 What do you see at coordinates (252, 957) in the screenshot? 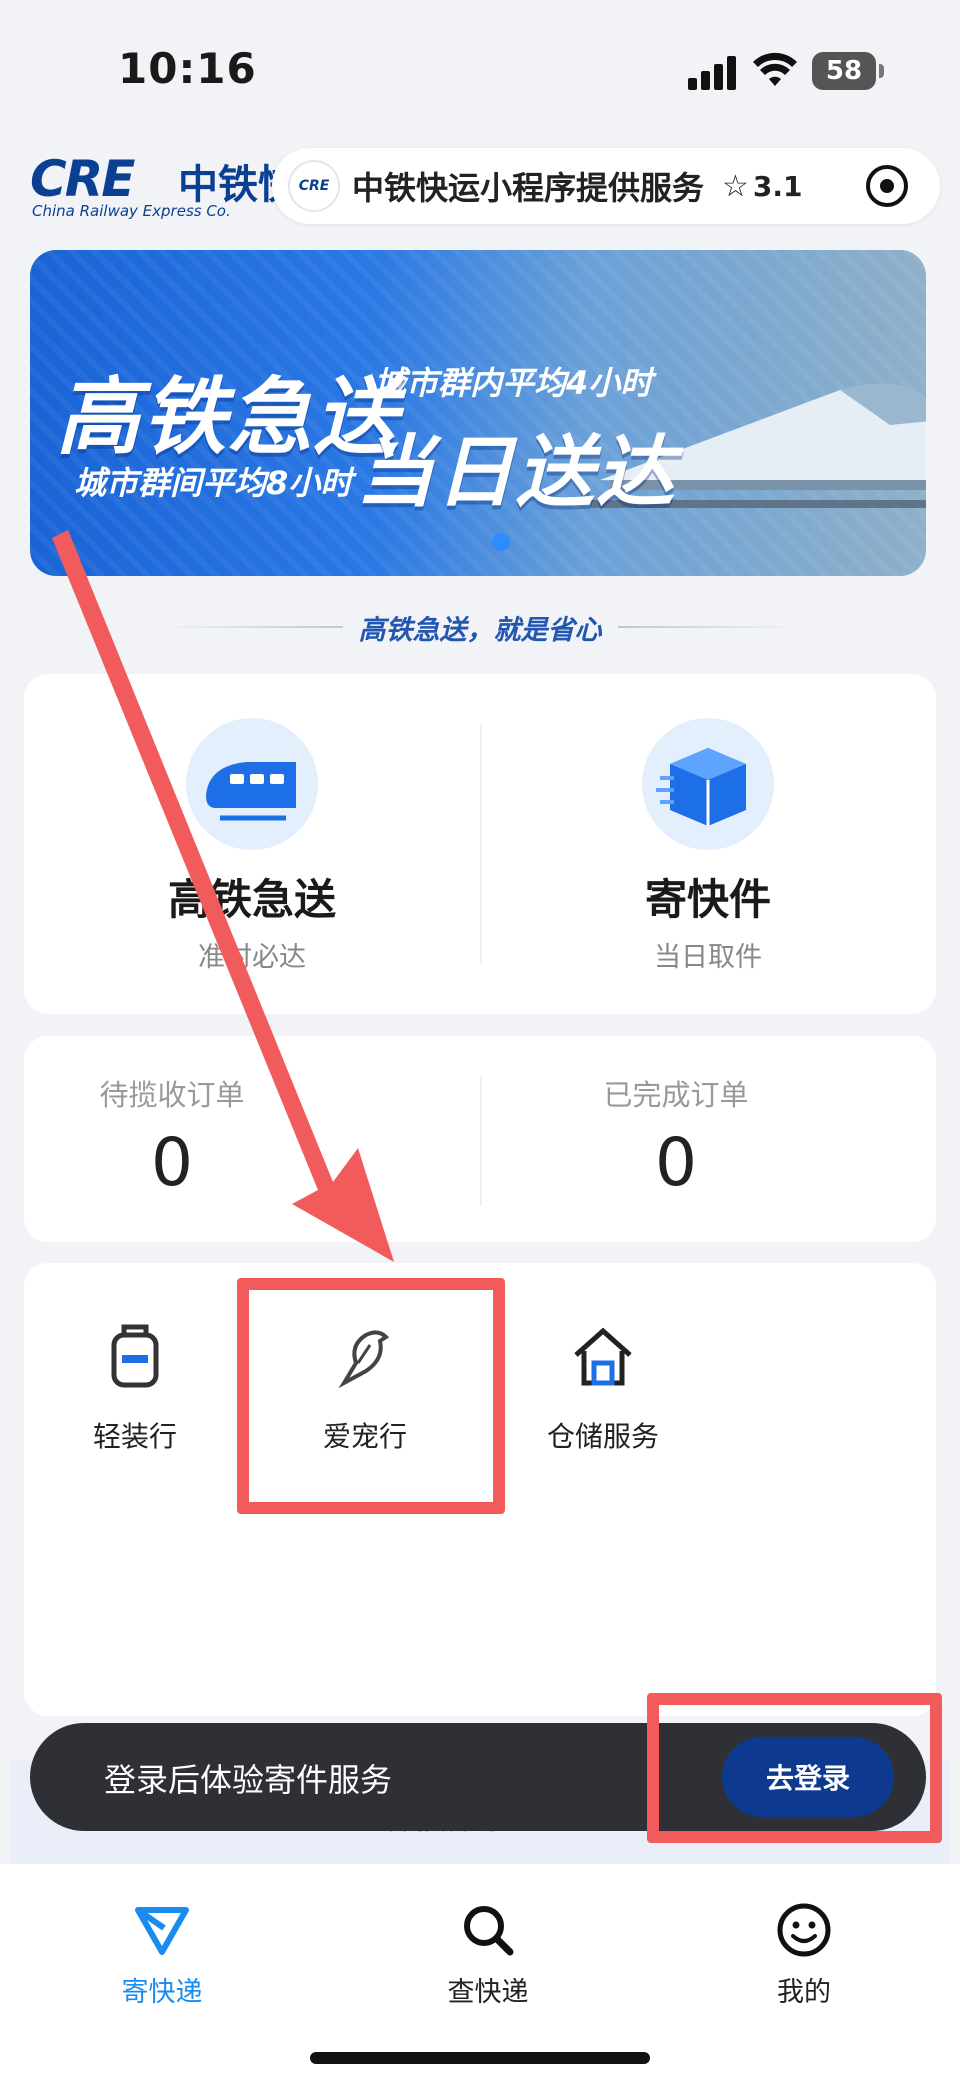
I see `service-subtitle: 准时必达` at bounding box center [252, 957].